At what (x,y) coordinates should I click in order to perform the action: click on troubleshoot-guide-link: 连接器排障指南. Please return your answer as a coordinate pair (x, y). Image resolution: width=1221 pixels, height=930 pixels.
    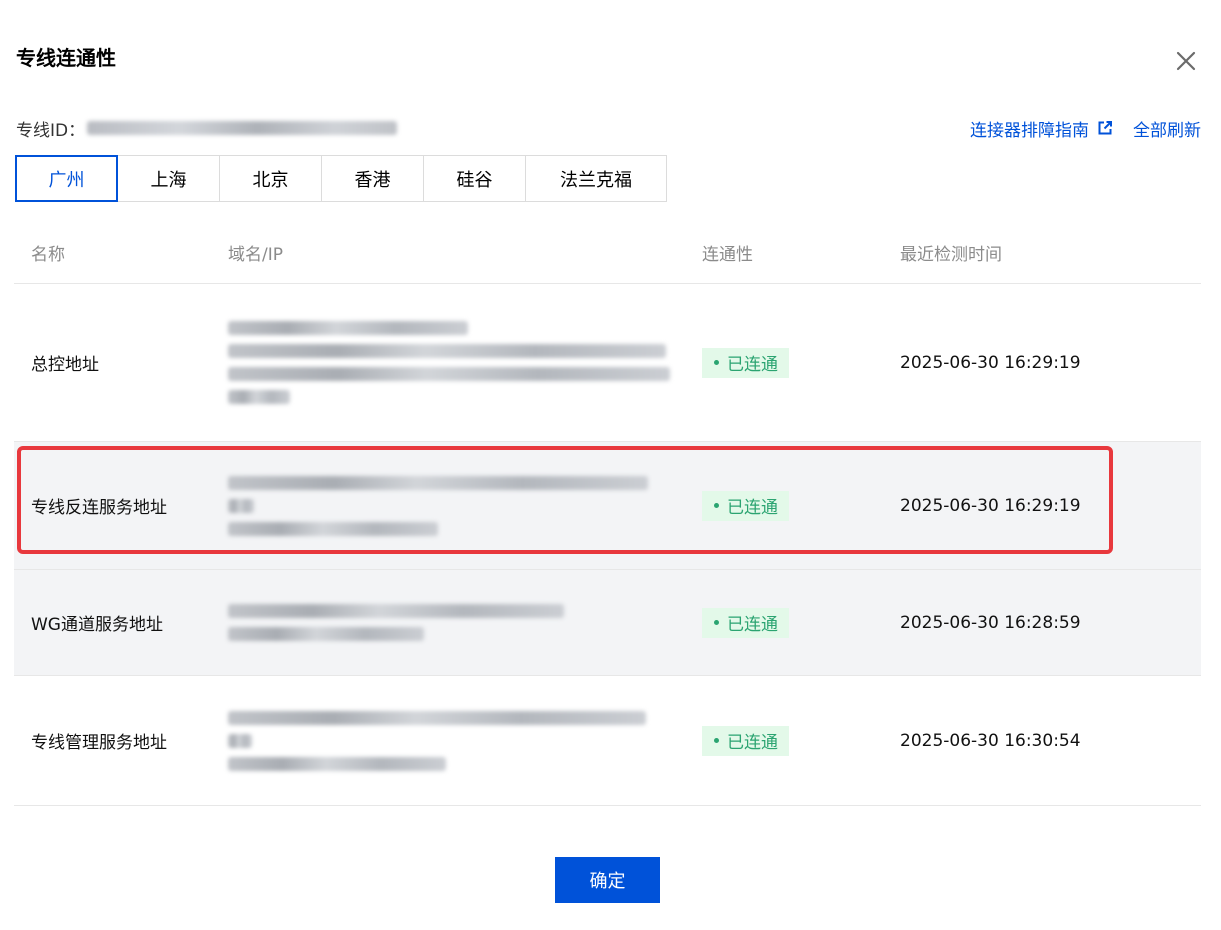
    Looking at the image, I should click on (1041, 128).